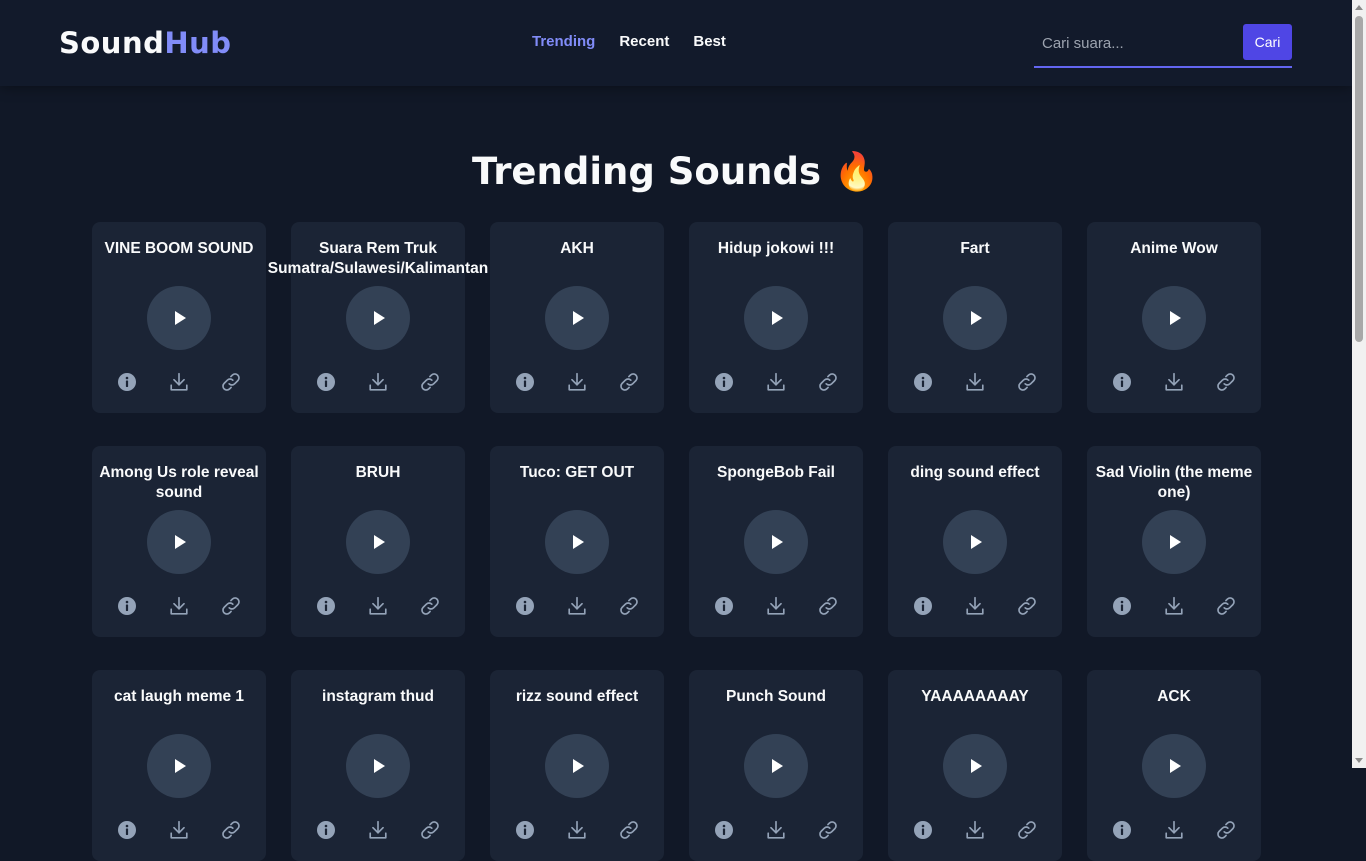 The height and width of the screenshot is (861, 1366). Describe the element at coordinates (1359, 179) in the screenshot. I see `scroll-thumb` at that location.